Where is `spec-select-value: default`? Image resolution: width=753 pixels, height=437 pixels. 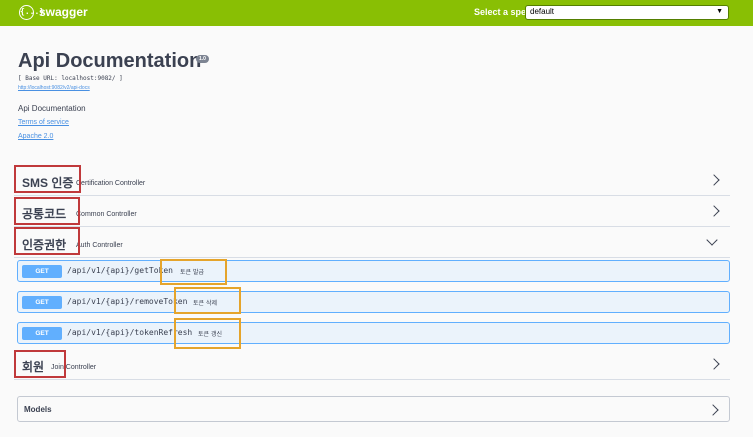 spec-select-value: default is located at coordinates (542, 11).